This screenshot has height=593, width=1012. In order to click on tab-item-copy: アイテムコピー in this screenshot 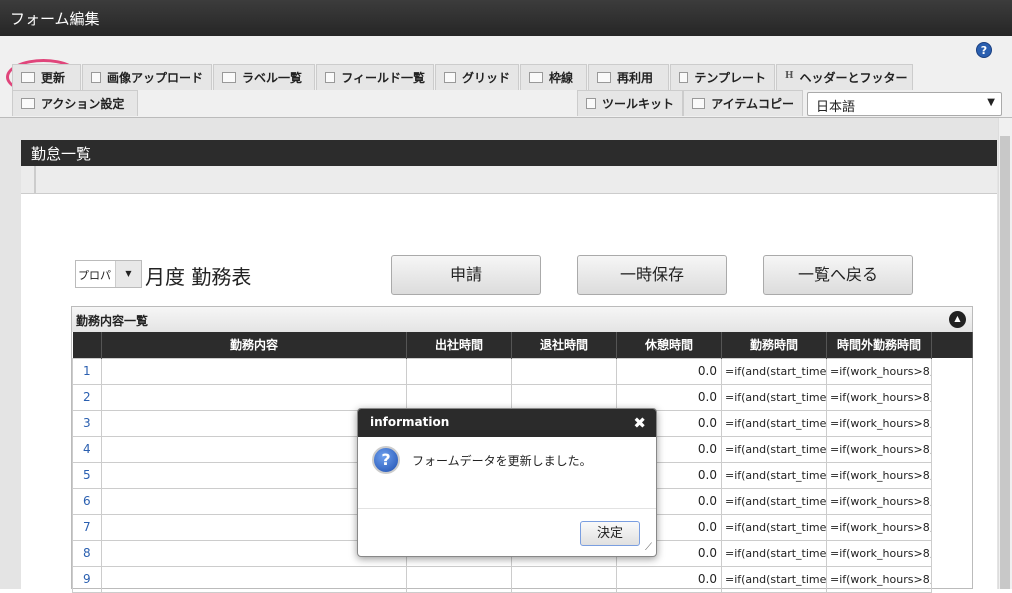, I will do `click(743, 103)`.